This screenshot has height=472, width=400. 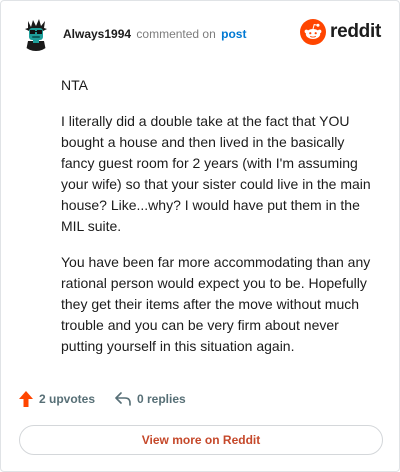 I want to click on reddit-snoo-icon, so click(x=313, y=32).